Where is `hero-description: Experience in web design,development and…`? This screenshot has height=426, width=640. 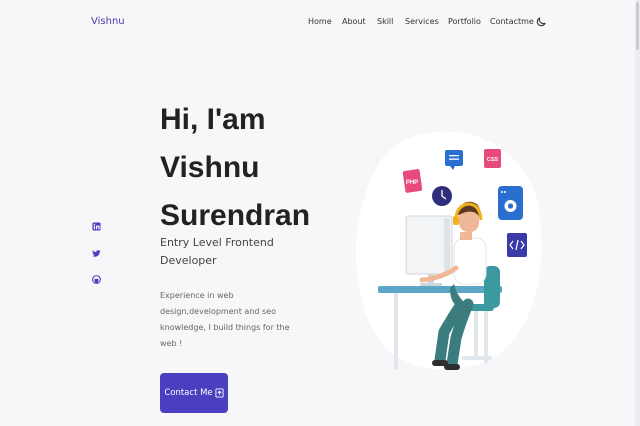
hero-description: Experience in web design,development and… is located at coordinates (225, 320).